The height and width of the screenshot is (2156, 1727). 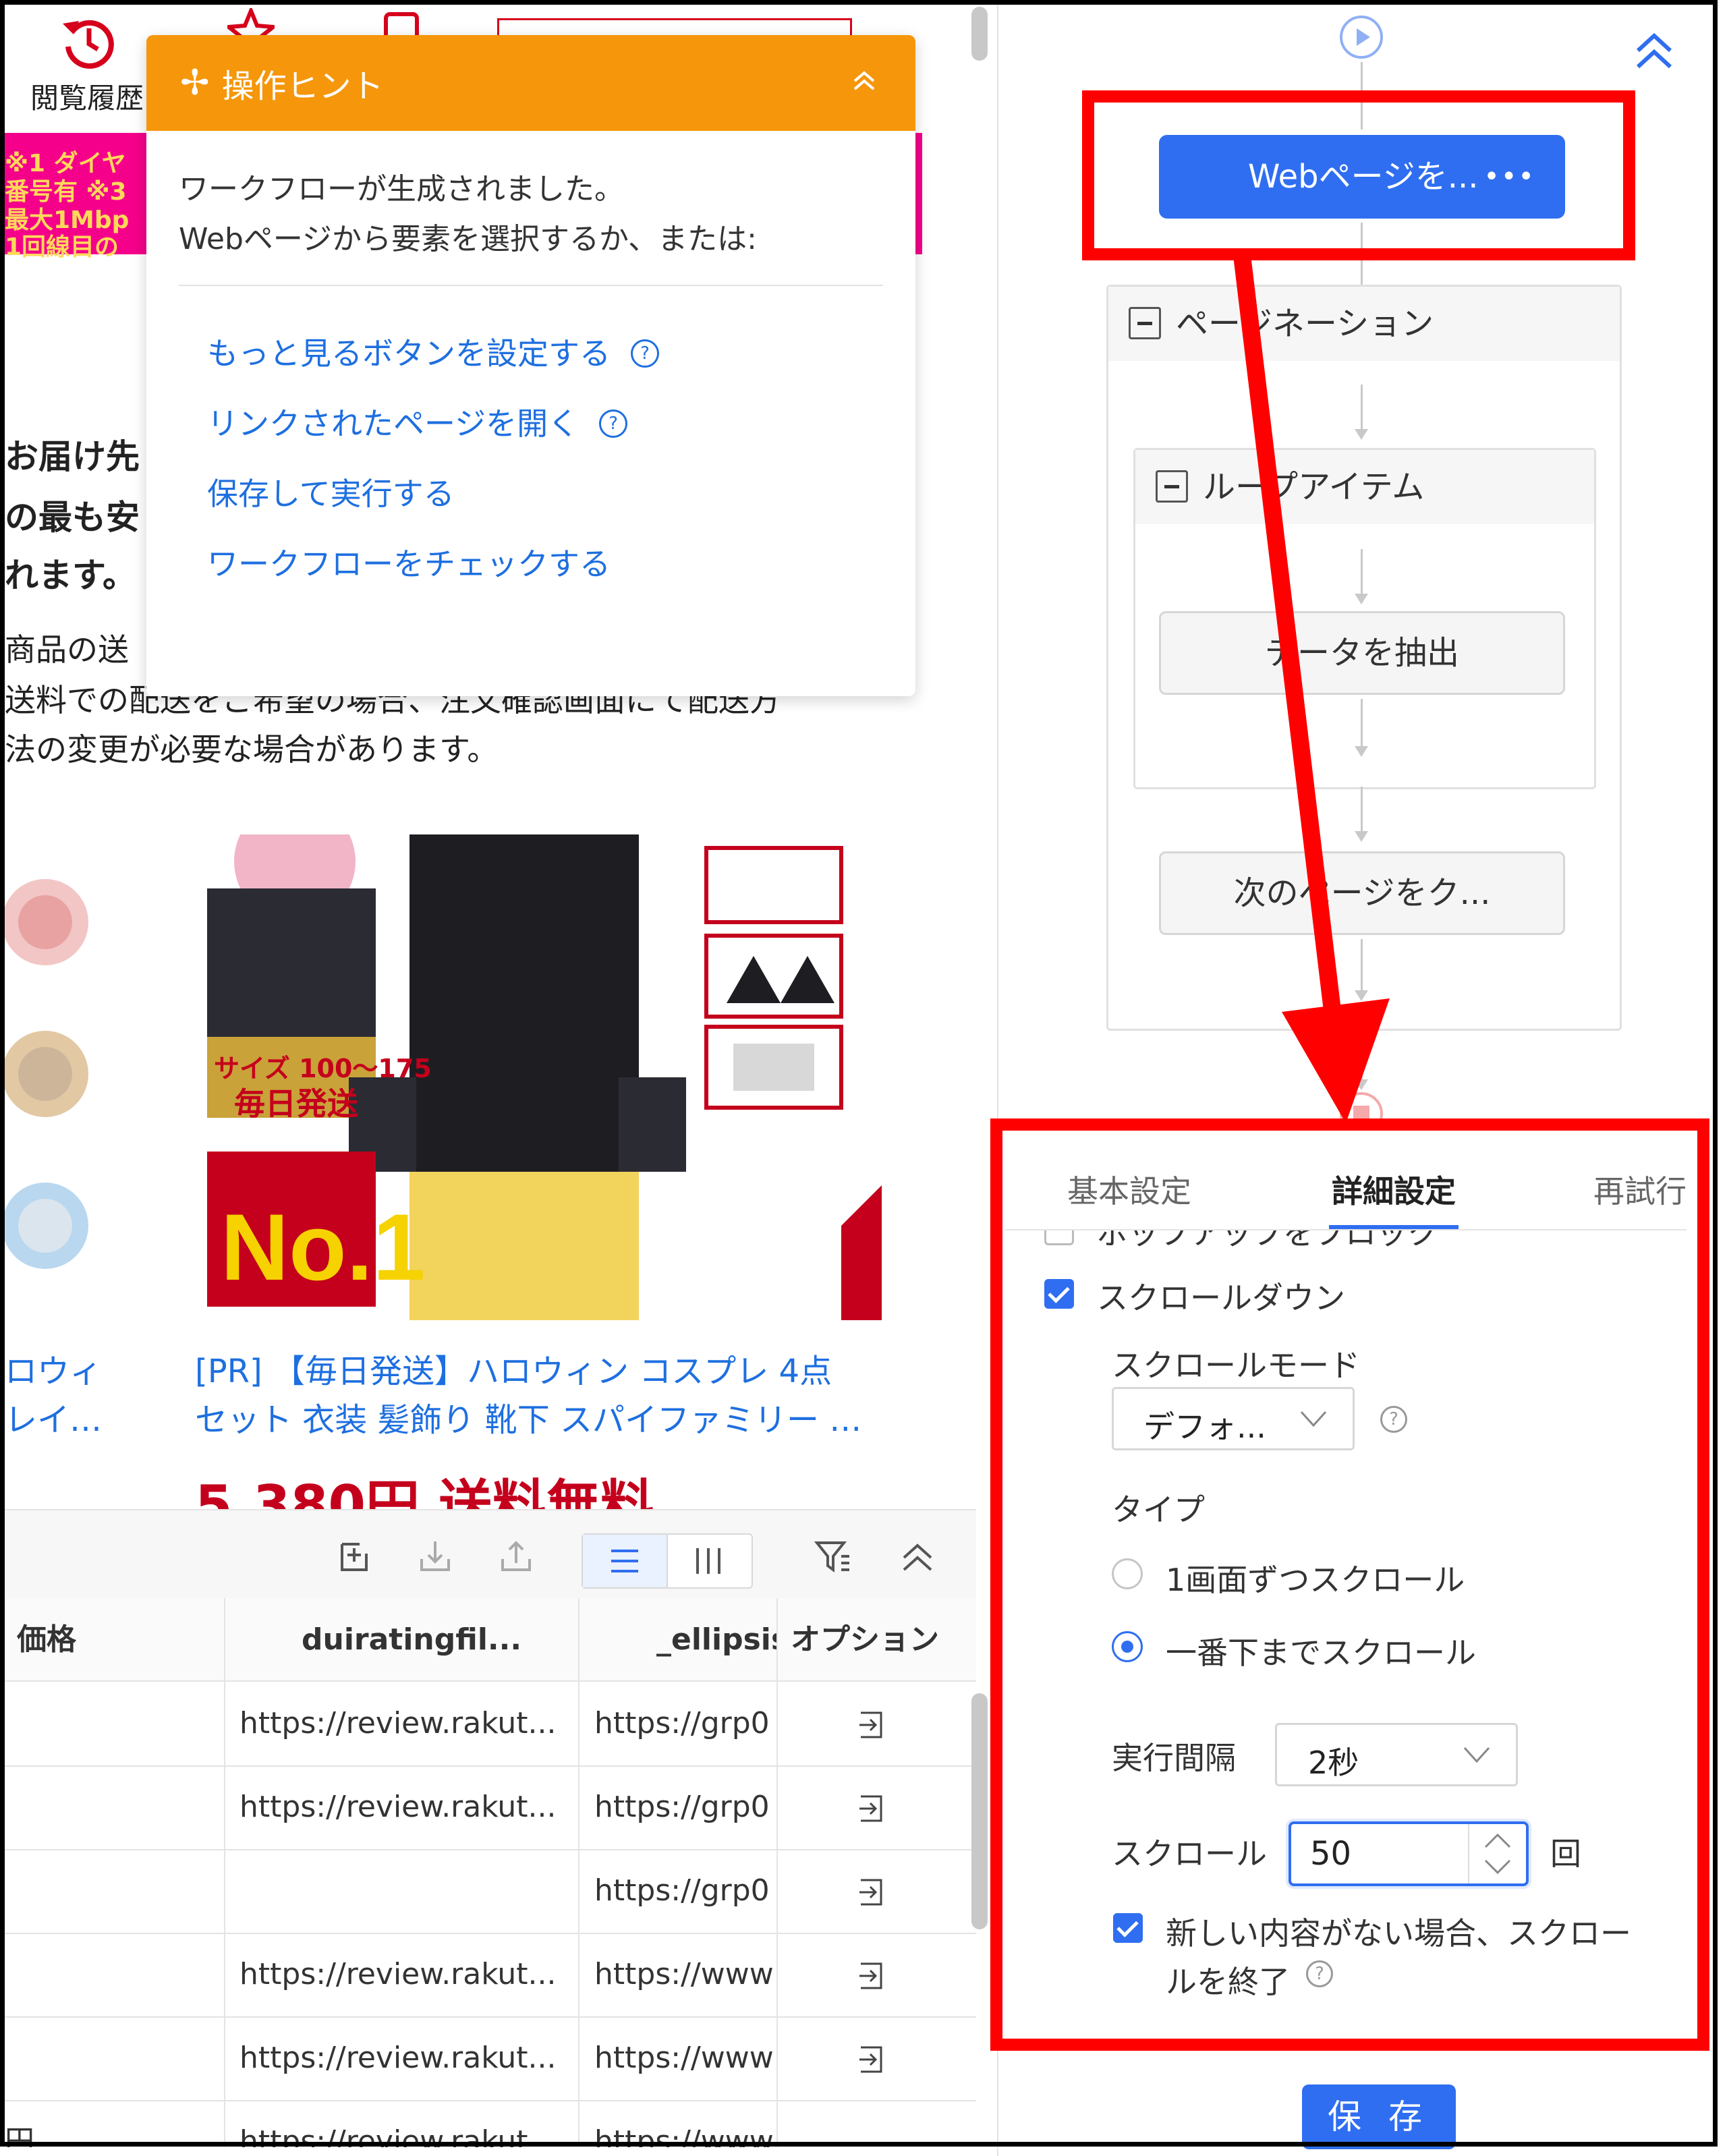 I want to click on column-header: 価格, so click(x=46, y=1640).